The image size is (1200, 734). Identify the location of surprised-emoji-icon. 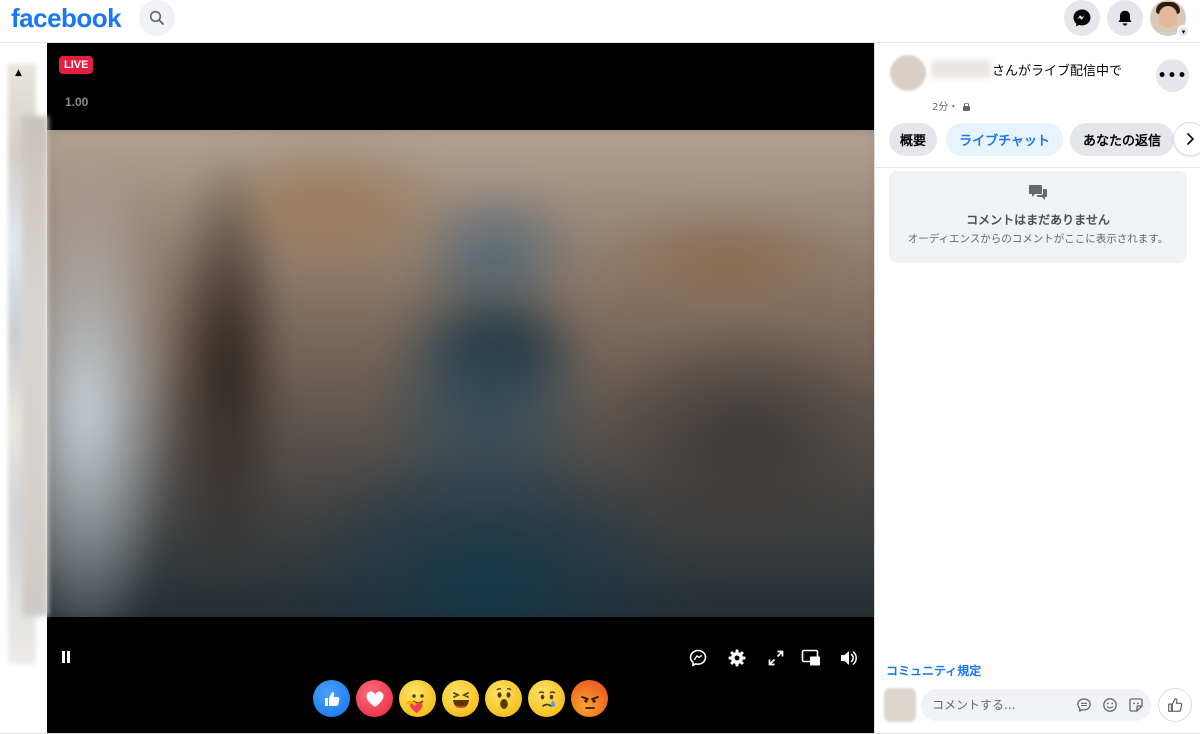
(503, 698).